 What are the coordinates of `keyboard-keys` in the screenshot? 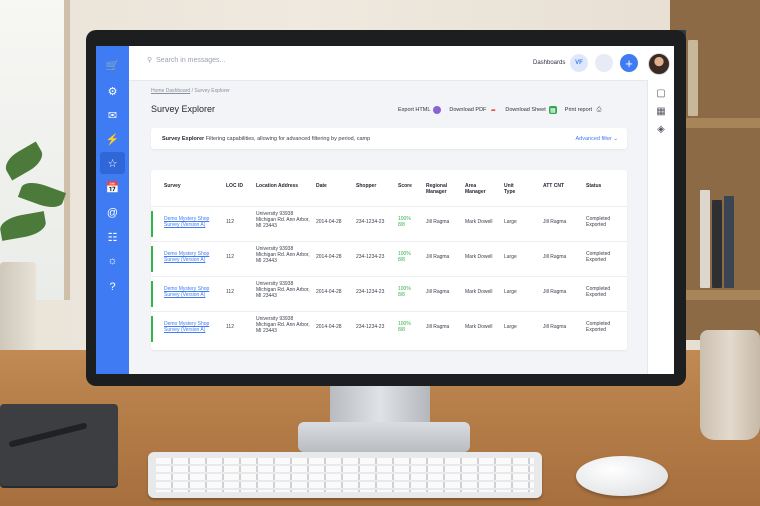 It's located at (345, 475).